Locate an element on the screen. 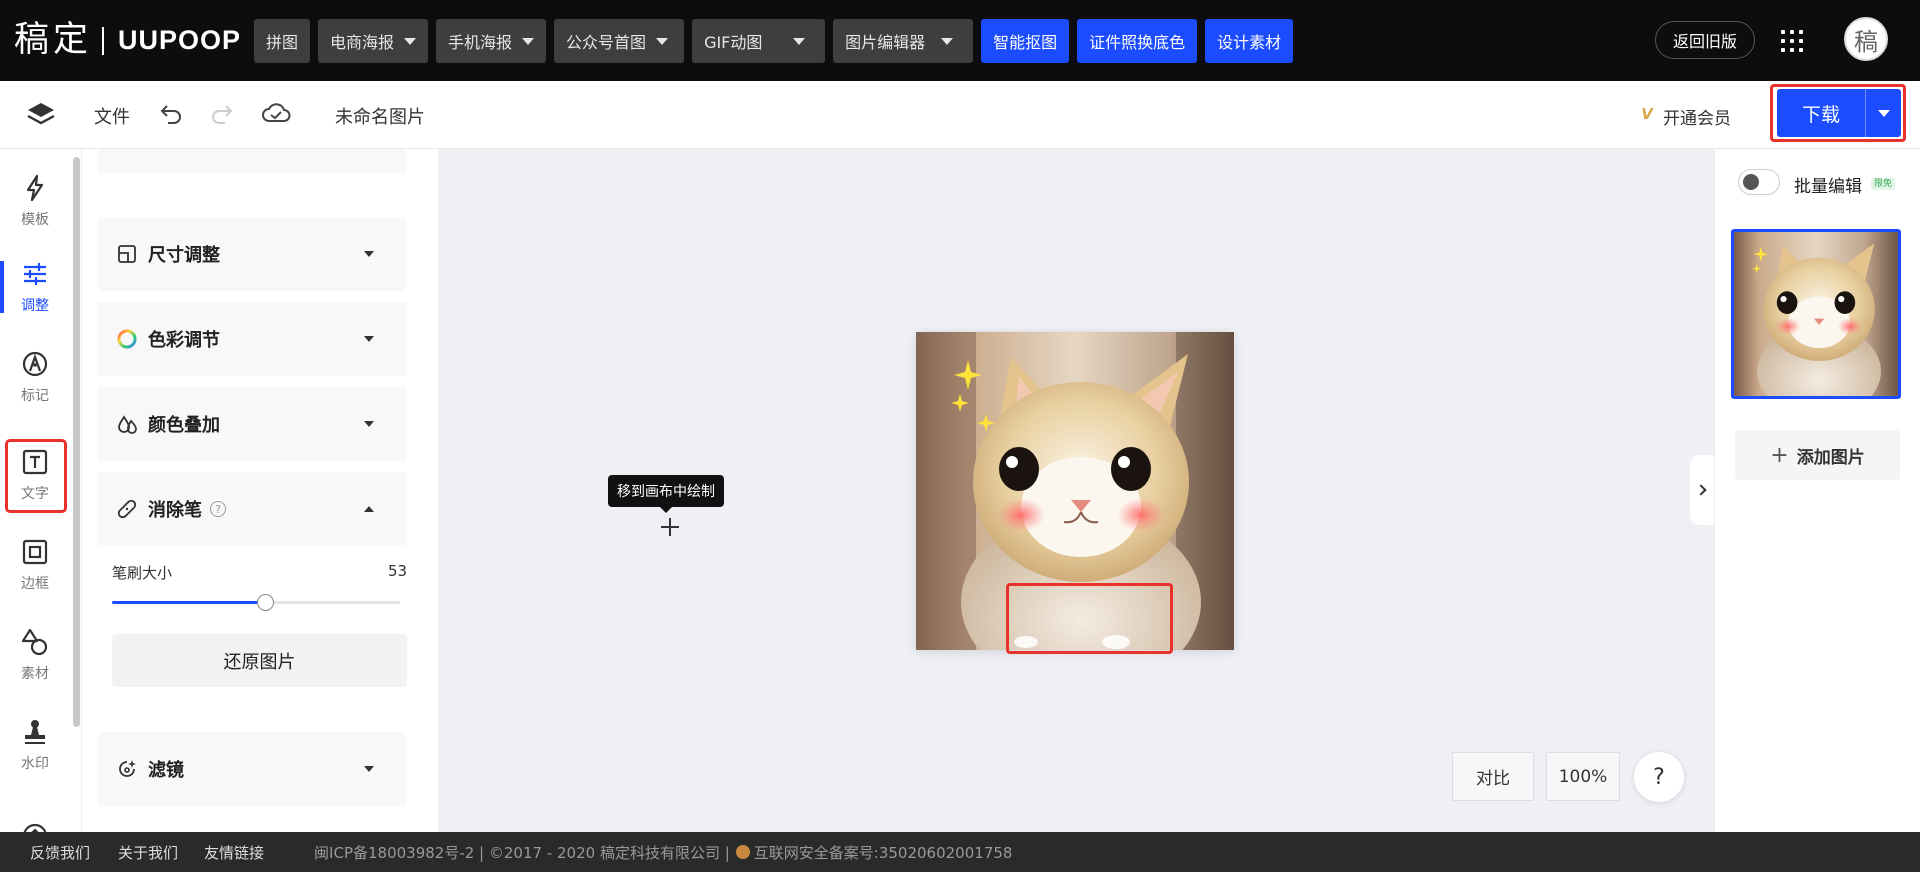 Image resolution: width=1920 pixels, height=872 pixels. cloud-saved-icon is located at coordinates (276, 113).